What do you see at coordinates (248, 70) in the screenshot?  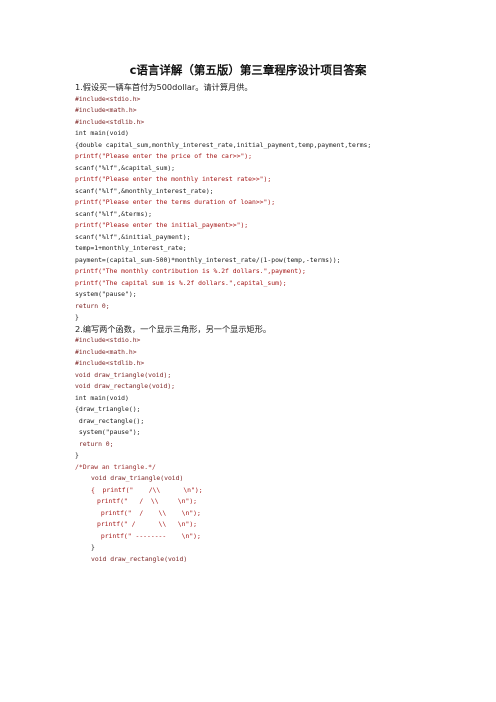 I see `page-title: c语言详解（第五版）第三章程序设计项目答案` at bounding box center [248, 70].